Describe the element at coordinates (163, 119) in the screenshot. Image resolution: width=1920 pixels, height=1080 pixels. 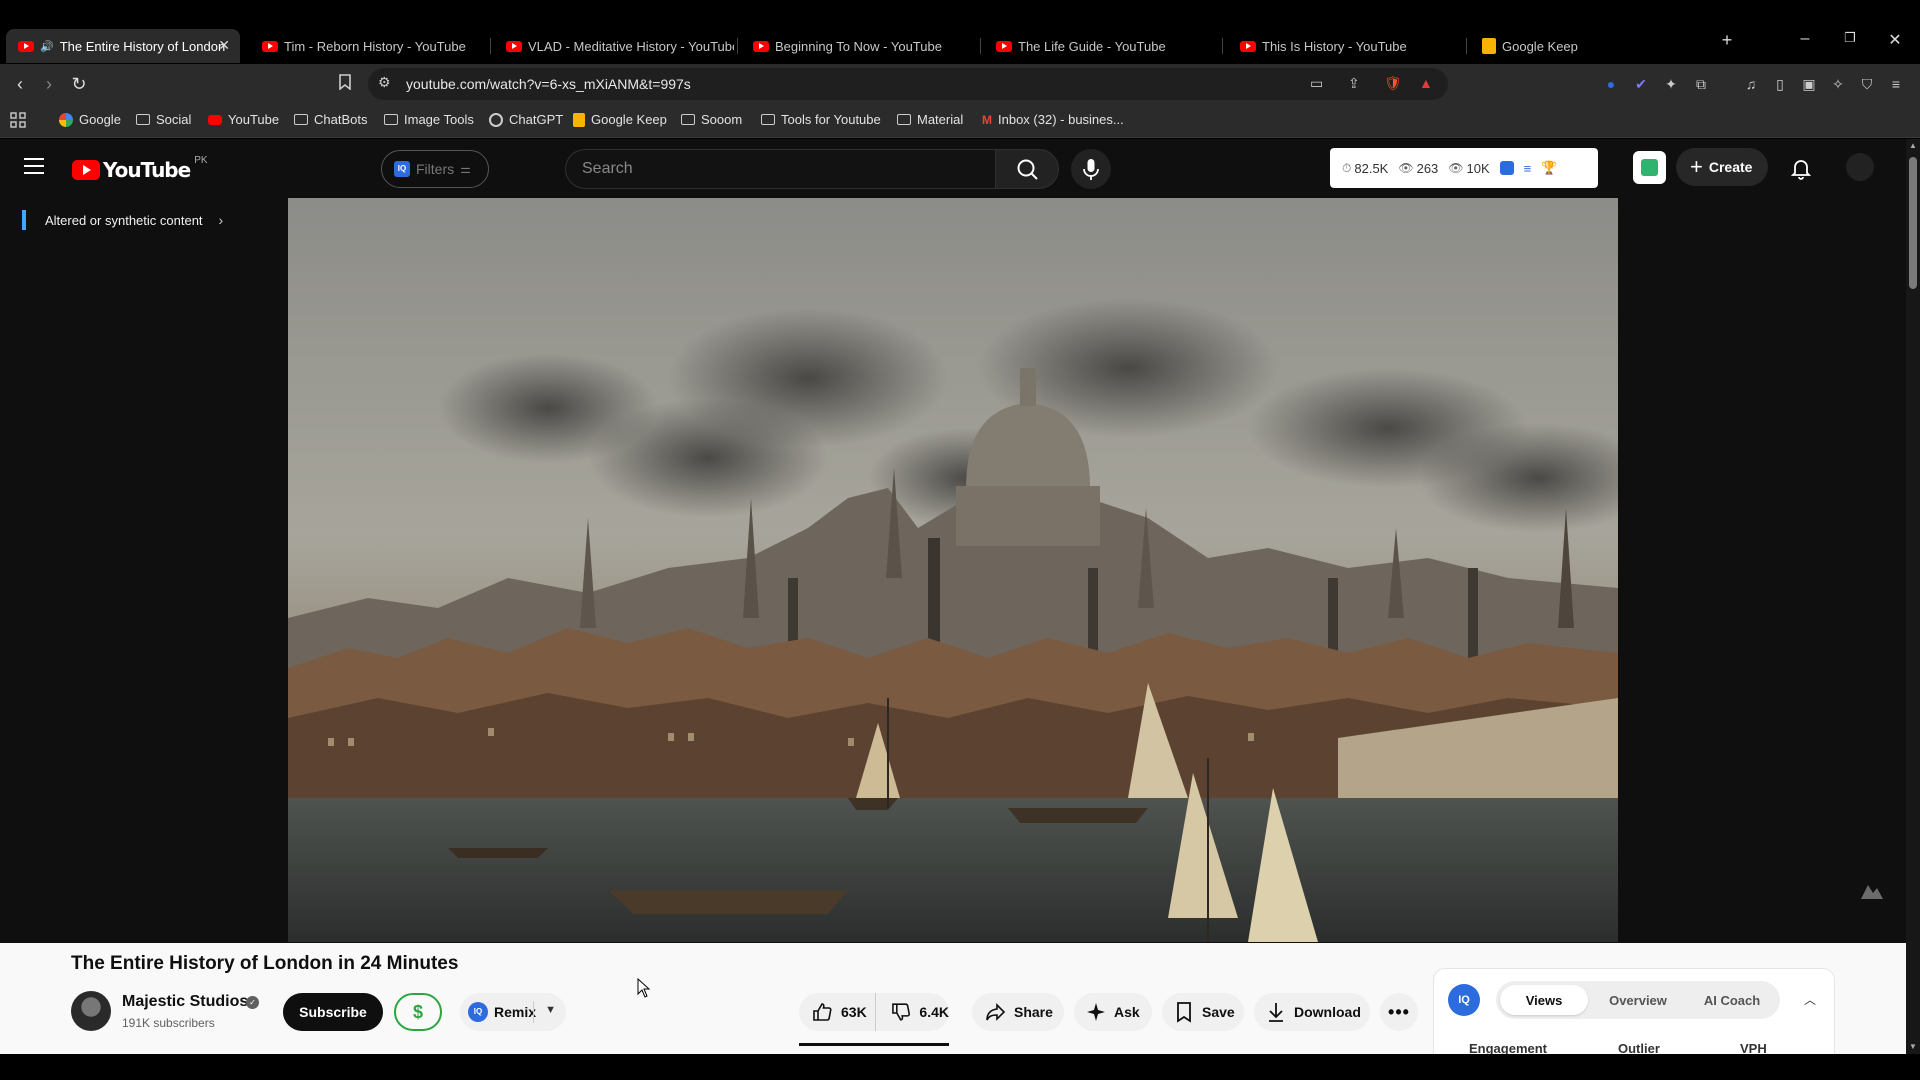
I see `bookmark-social: Social` at that location.